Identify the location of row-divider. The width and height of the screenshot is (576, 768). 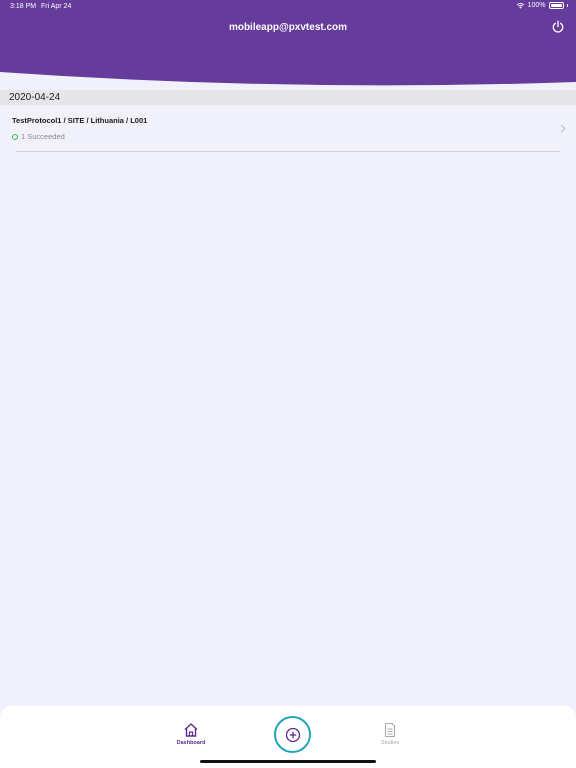
(288, 151).